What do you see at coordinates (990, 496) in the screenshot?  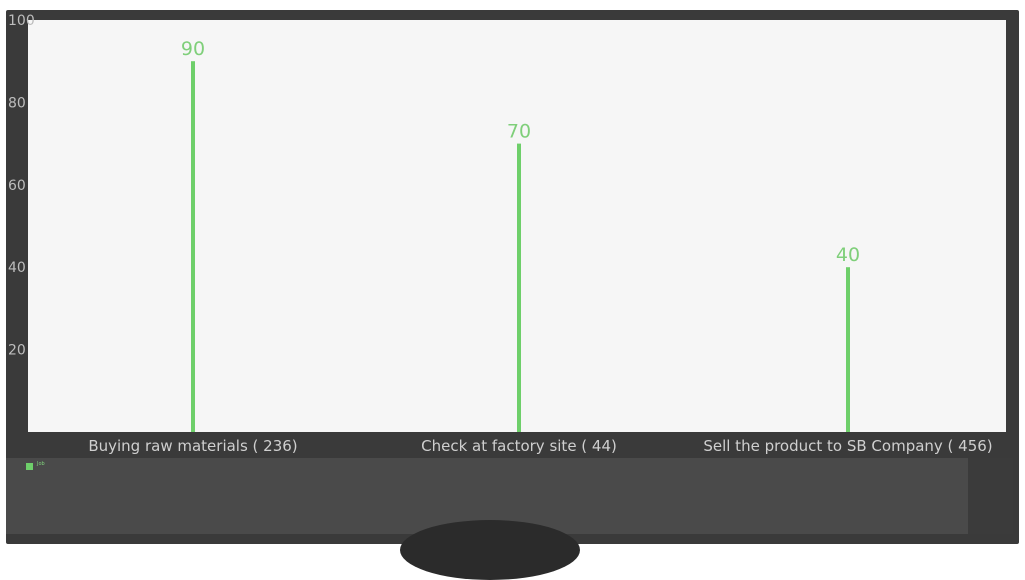 I see `panel-edge` at bounding box center [990, 496].